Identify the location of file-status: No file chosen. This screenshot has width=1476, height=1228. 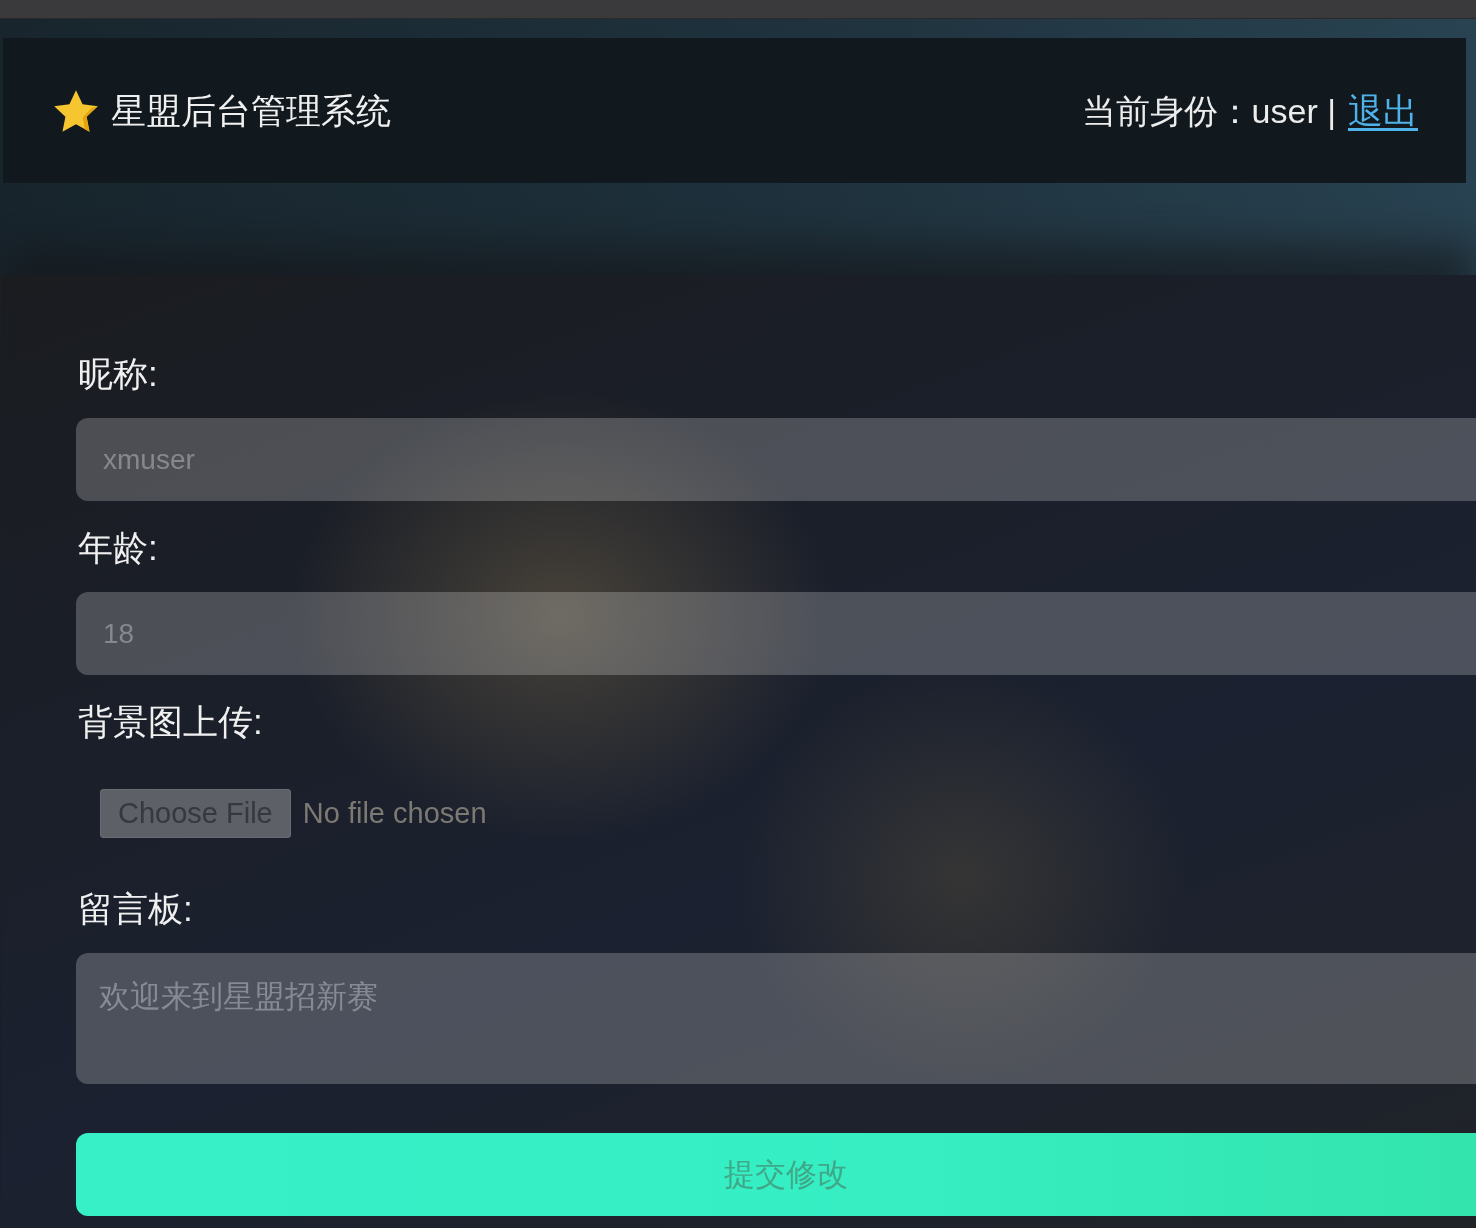
(394, 813).